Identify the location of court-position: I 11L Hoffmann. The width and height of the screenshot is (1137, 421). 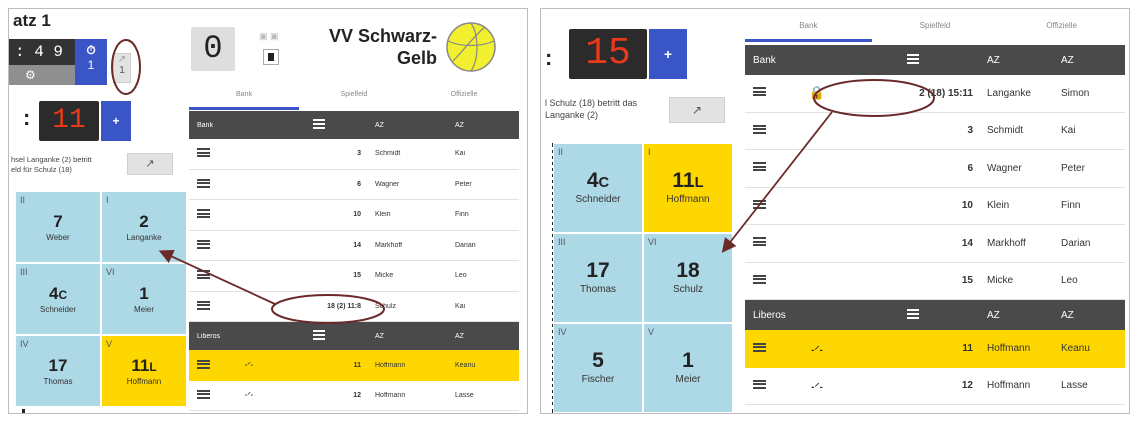
(688, 188).